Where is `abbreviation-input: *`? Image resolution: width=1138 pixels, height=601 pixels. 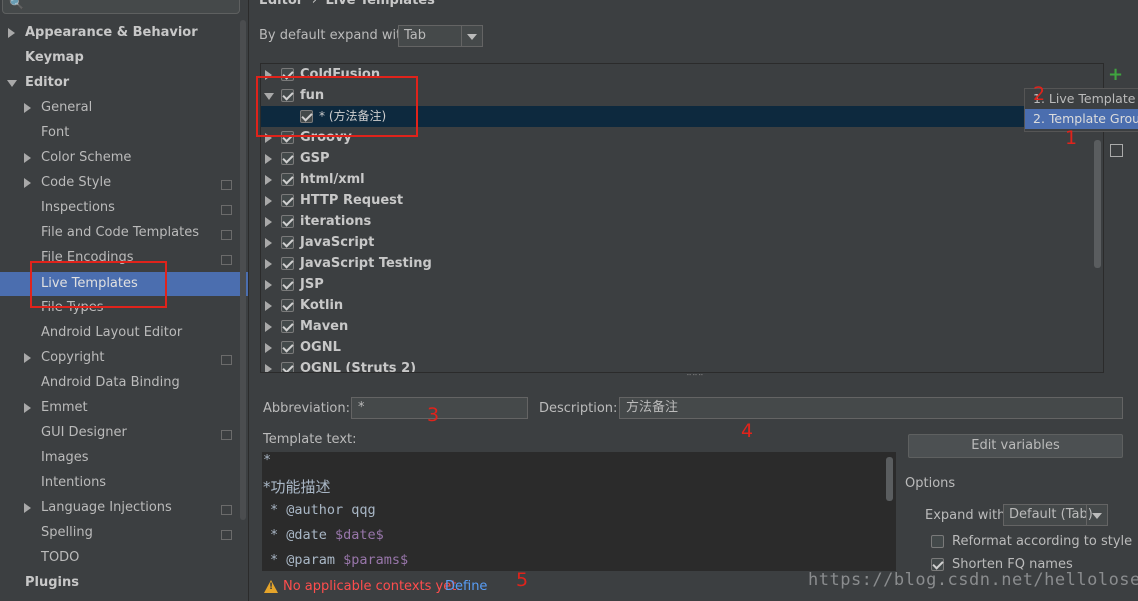
abbreviation-input: * is located at coordinates (439, 408).